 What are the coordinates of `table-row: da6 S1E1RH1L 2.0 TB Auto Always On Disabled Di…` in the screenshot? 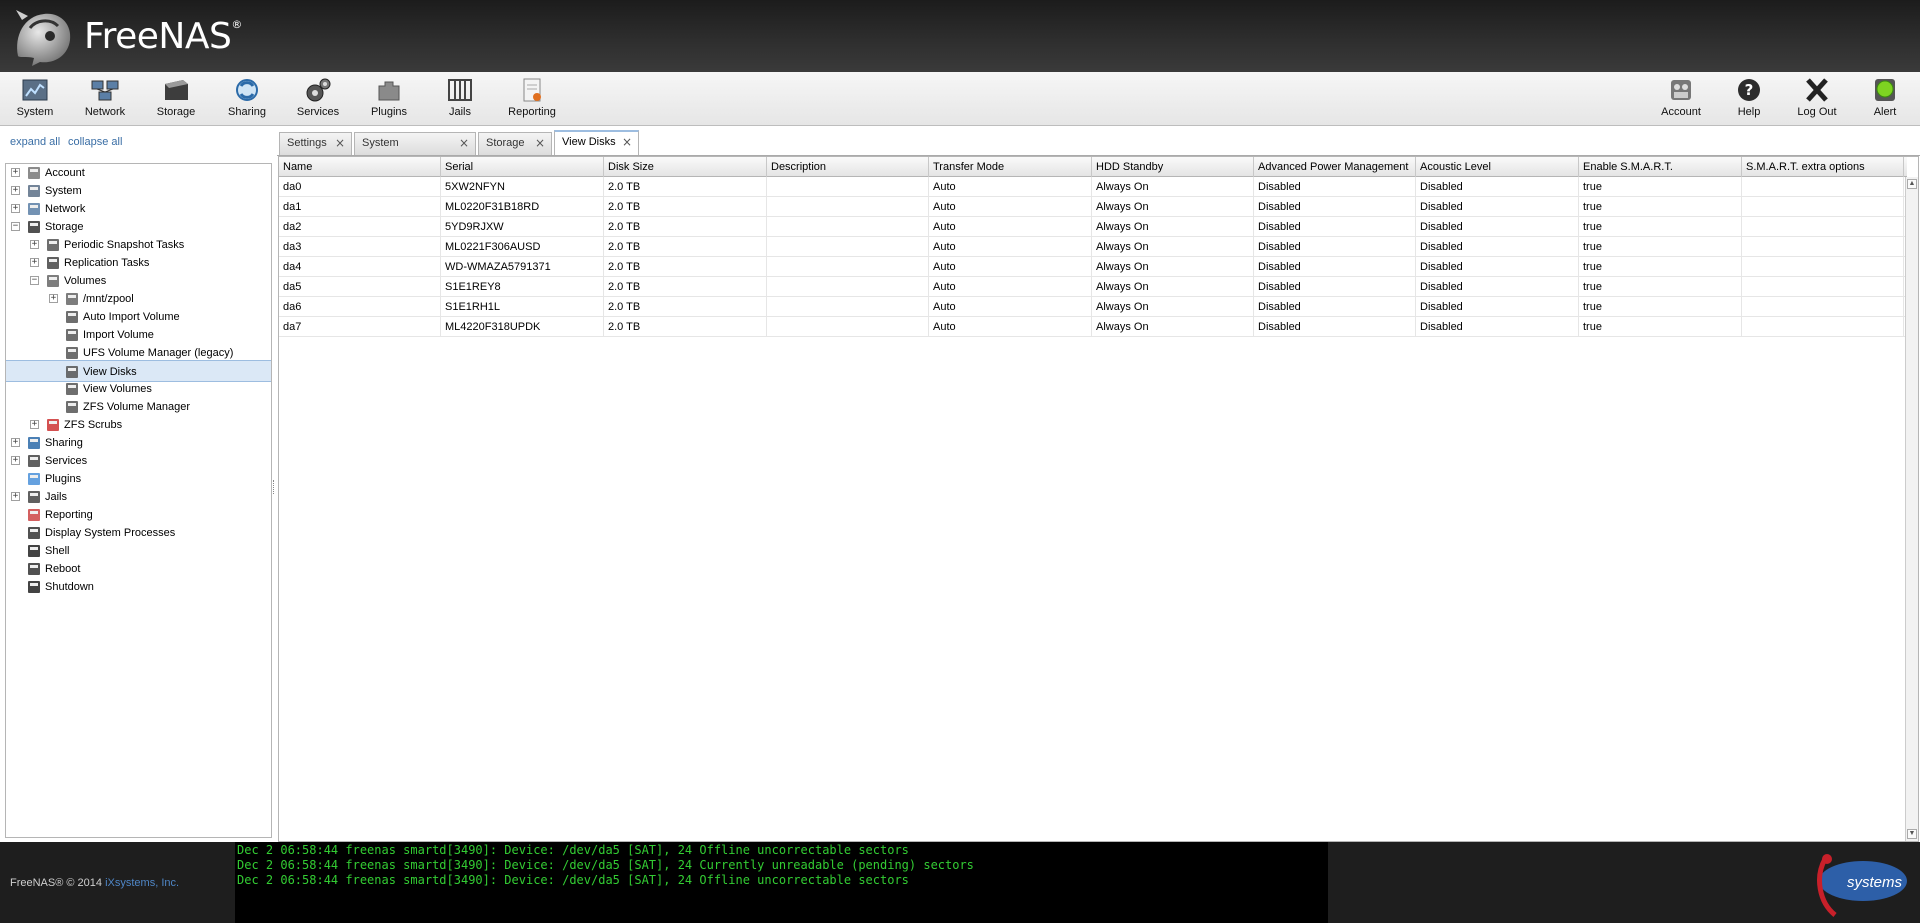 It's located at (1092, 307).